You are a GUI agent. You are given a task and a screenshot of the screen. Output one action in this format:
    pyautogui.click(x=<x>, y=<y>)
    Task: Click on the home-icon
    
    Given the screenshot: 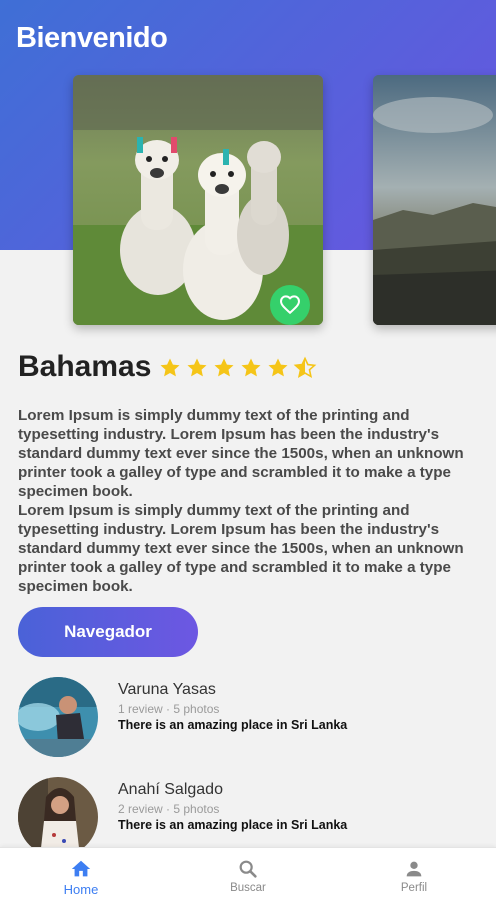 What is the action you would take?
    pyautogui.click(x=81, y=868)
    